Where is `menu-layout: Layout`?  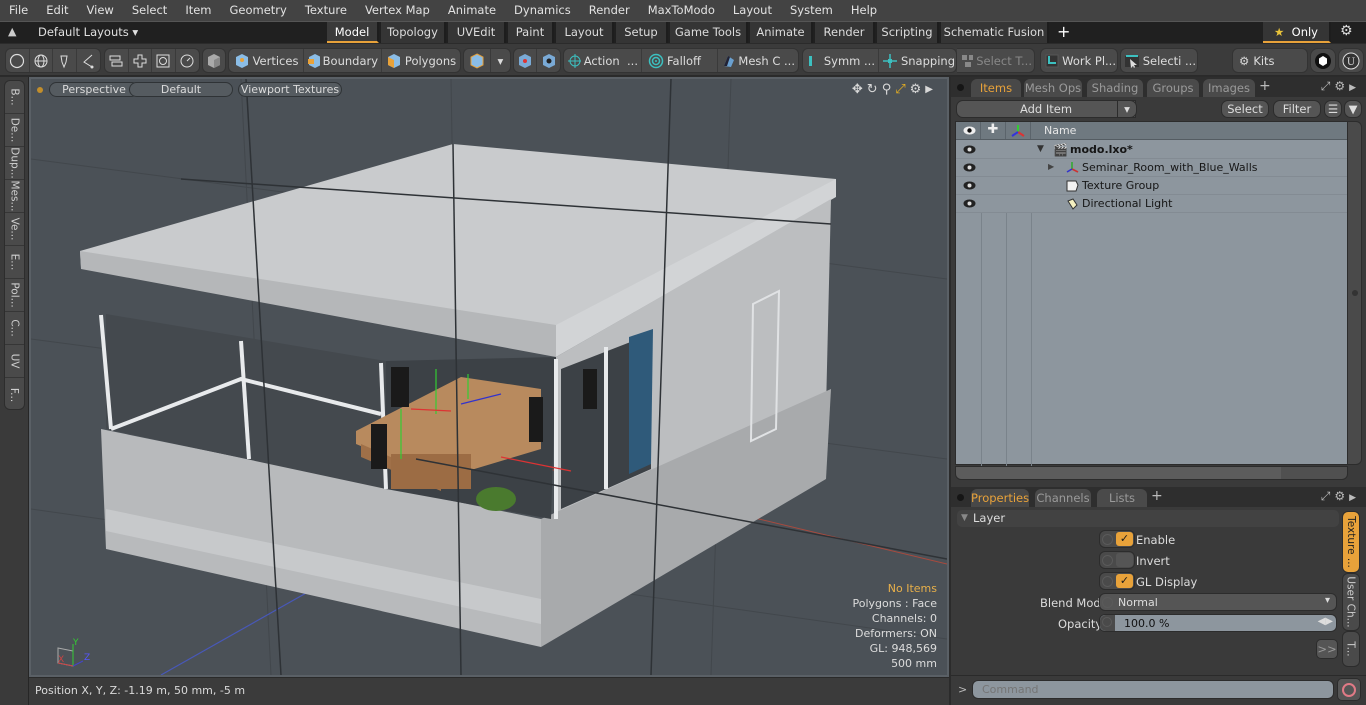 menu-layout: Layout is located at coordinates (752, 10).